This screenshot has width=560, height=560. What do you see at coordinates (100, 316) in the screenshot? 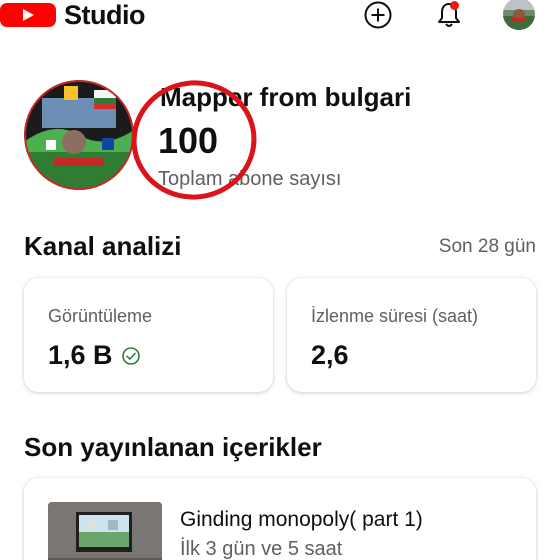
I see `views-label: Görüntüleme` at bounding box center [100, 316].